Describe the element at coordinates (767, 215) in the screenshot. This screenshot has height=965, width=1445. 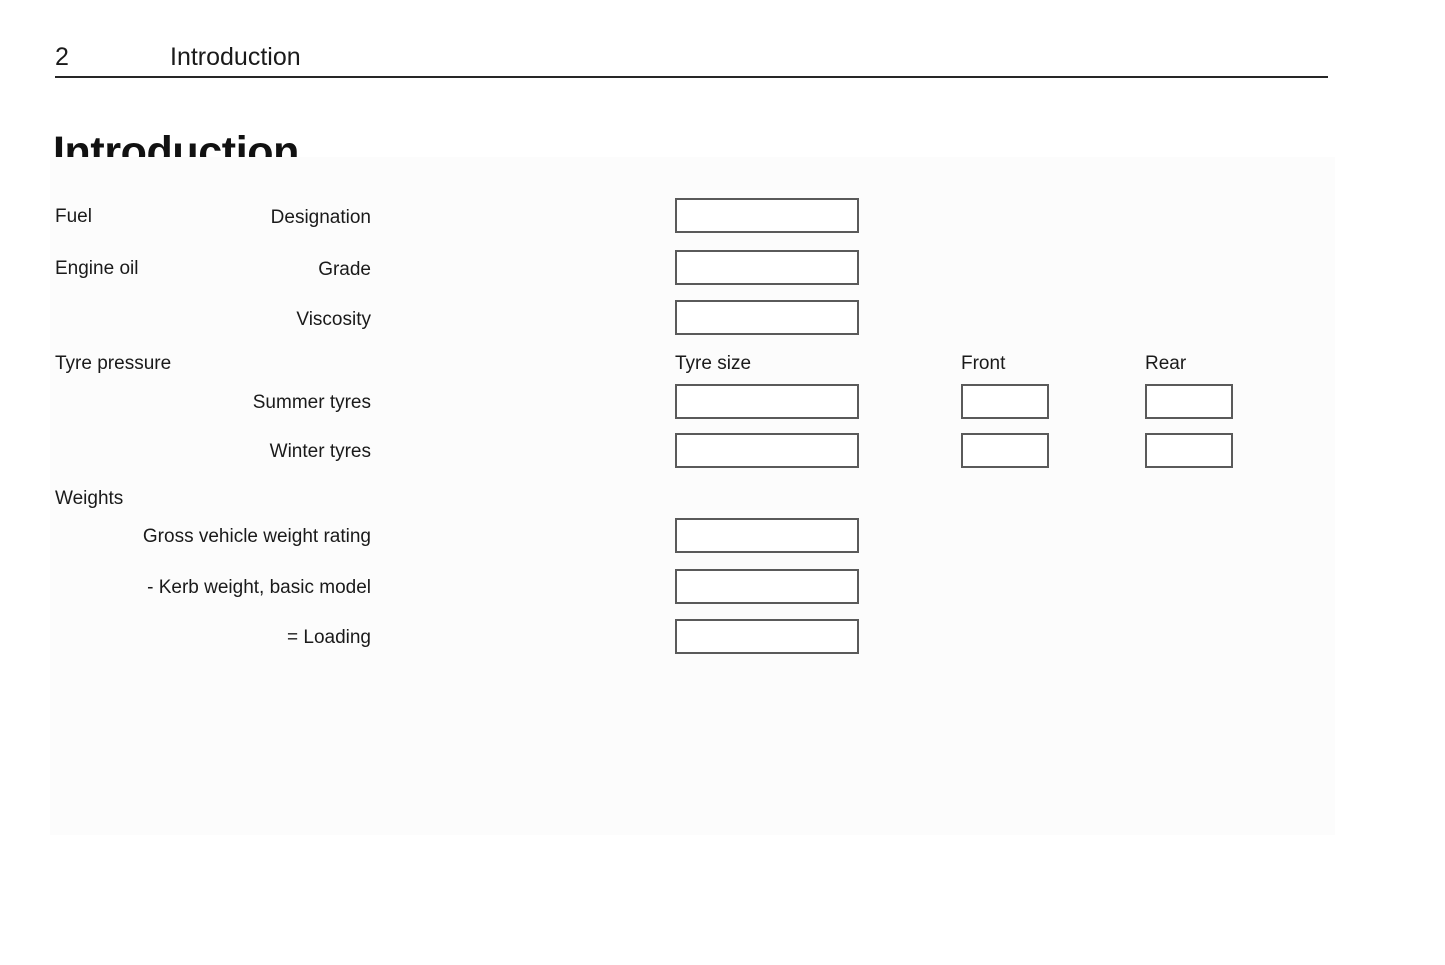
I see `input-designation` at that location.